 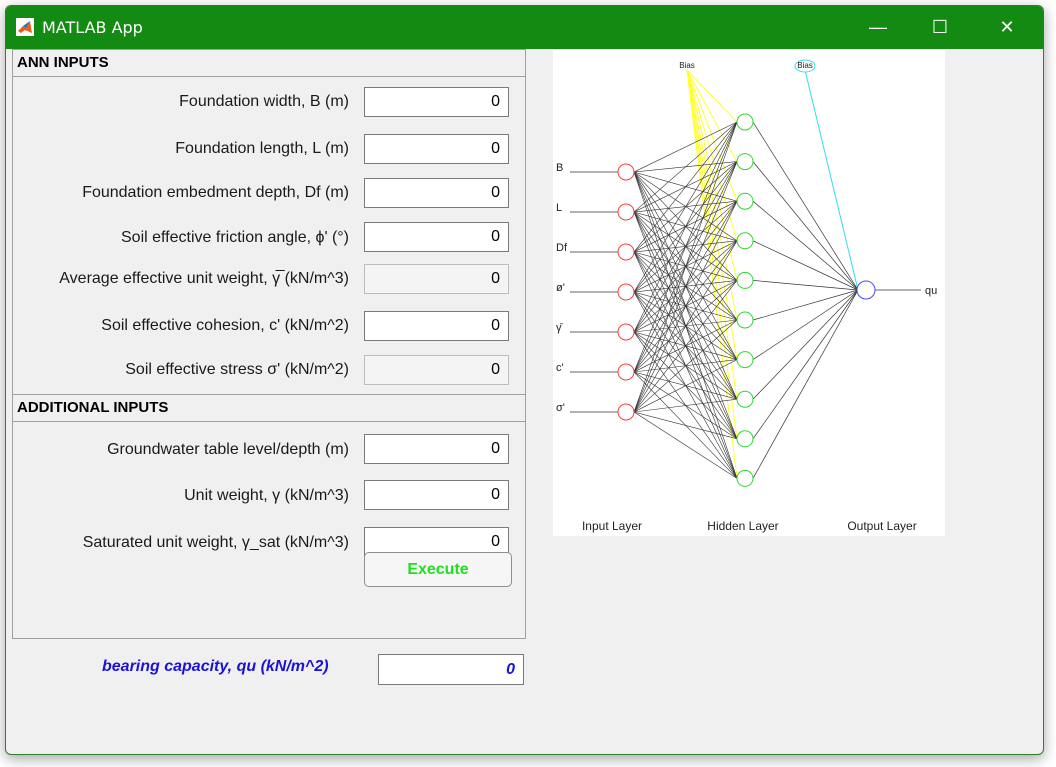 I want to click on matlab-logo-icon, so click(x=25, y=27).